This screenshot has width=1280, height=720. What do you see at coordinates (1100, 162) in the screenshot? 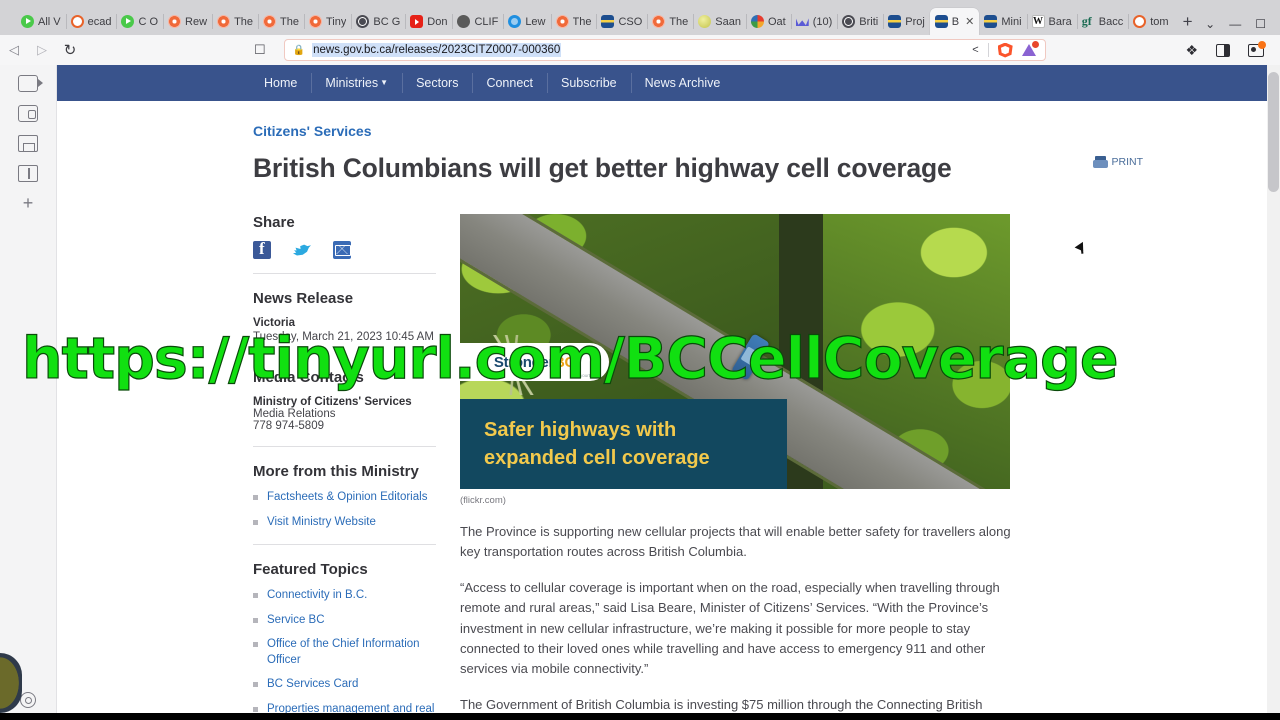
I see `printer-icon` at bounding box center [1100, 162].